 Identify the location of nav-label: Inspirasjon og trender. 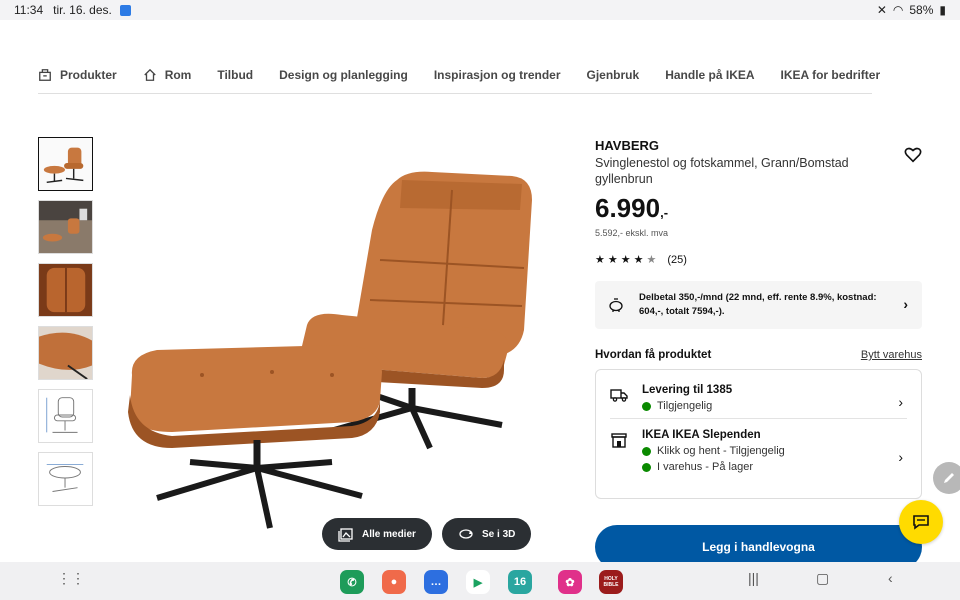
(497, 74).